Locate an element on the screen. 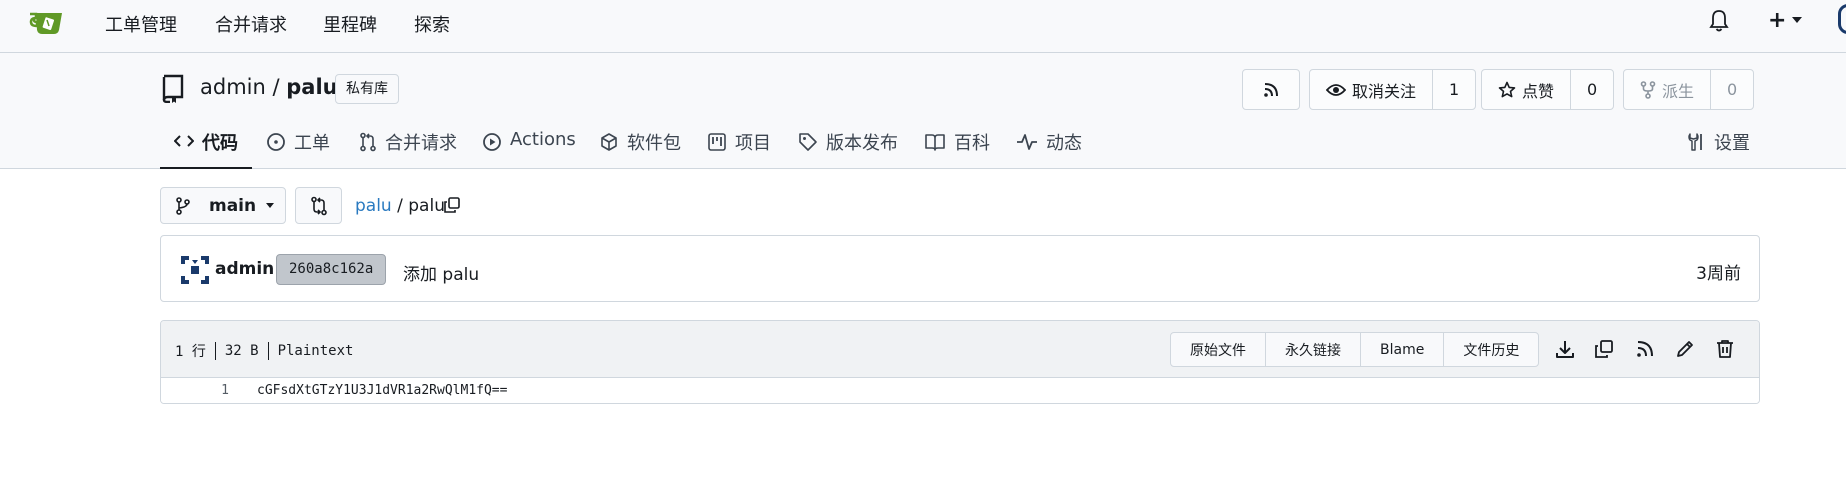 The image size is (1846, 494). fork-button: 派生 0 is located at coordinates (1689, 89).